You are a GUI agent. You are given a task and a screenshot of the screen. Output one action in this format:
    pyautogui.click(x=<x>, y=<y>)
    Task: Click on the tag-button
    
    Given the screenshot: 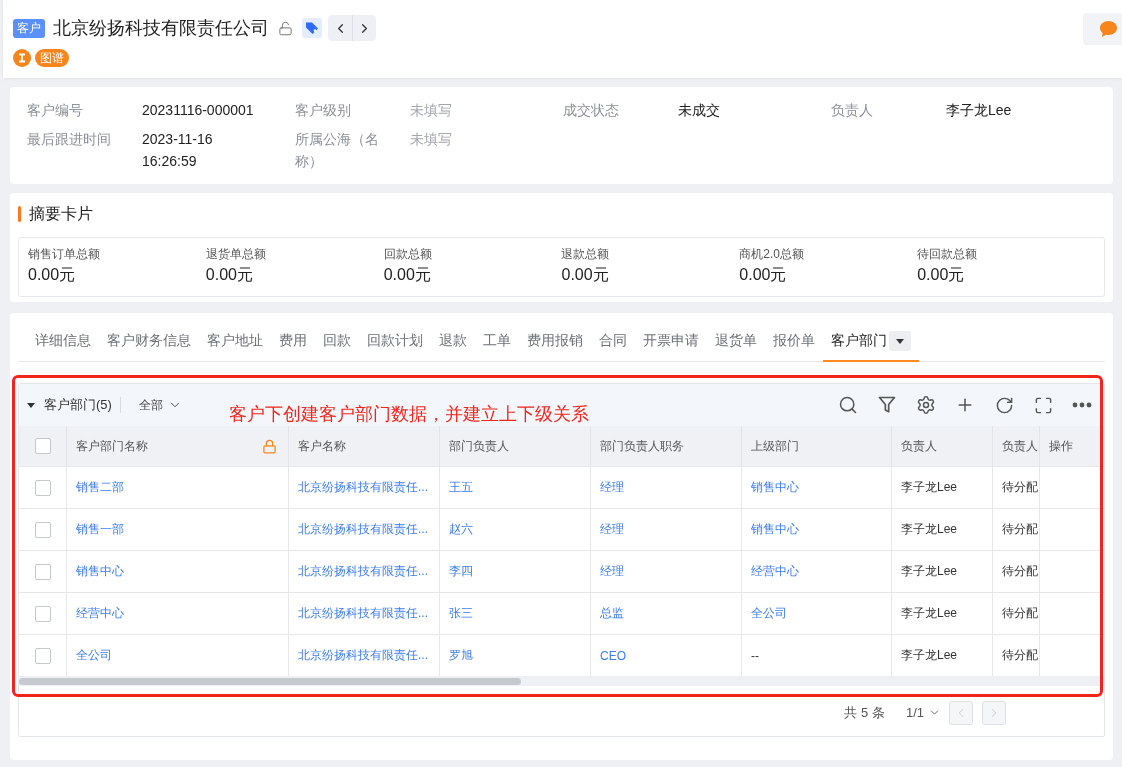 What is the action you would take?
    pyautogui.click(x=312, y=28)
    